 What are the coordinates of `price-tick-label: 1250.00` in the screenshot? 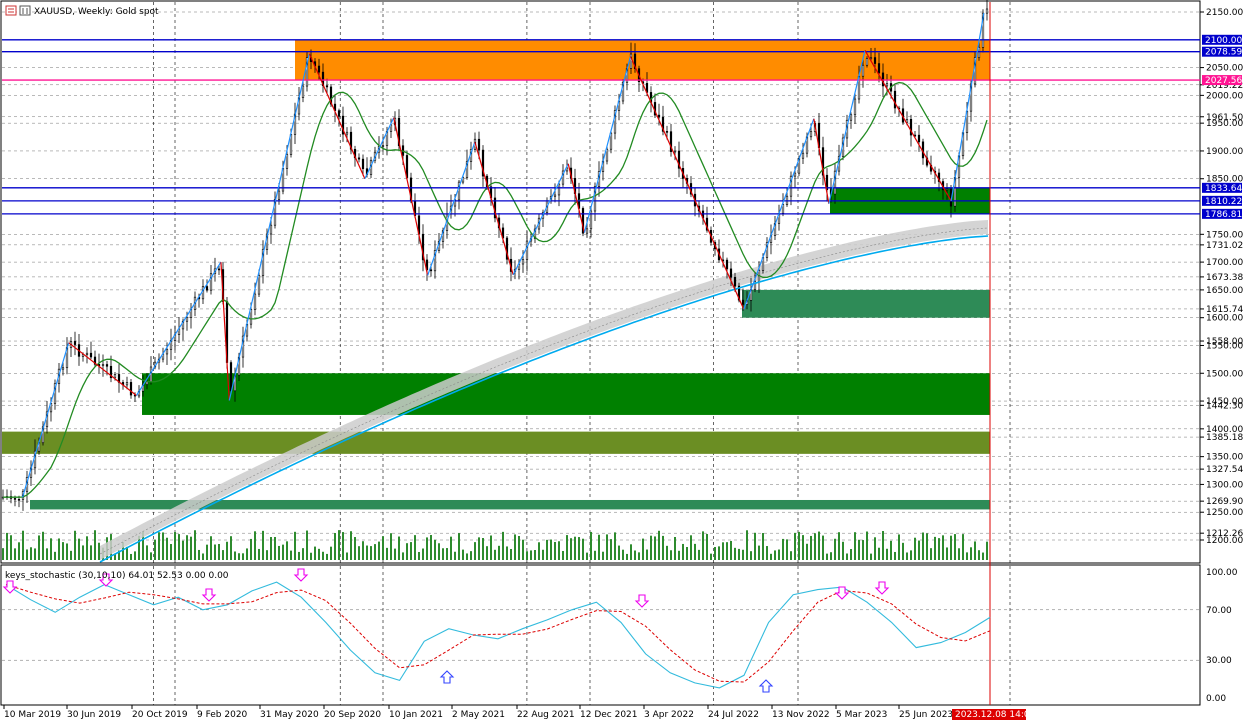 It's located at (1224, 513).